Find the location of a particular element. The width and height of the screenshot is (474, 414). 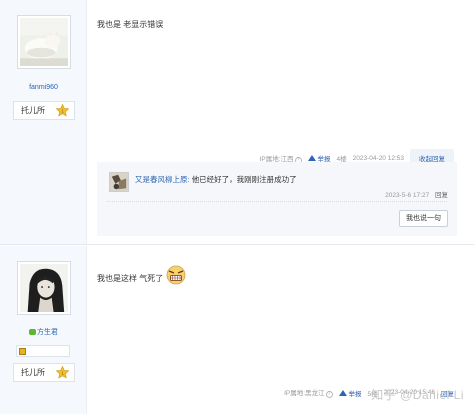

sub-reply-text: 又是春风柳上原: 他已经好了，我刚刚注册成功了 is located at coordinates (216, 179).